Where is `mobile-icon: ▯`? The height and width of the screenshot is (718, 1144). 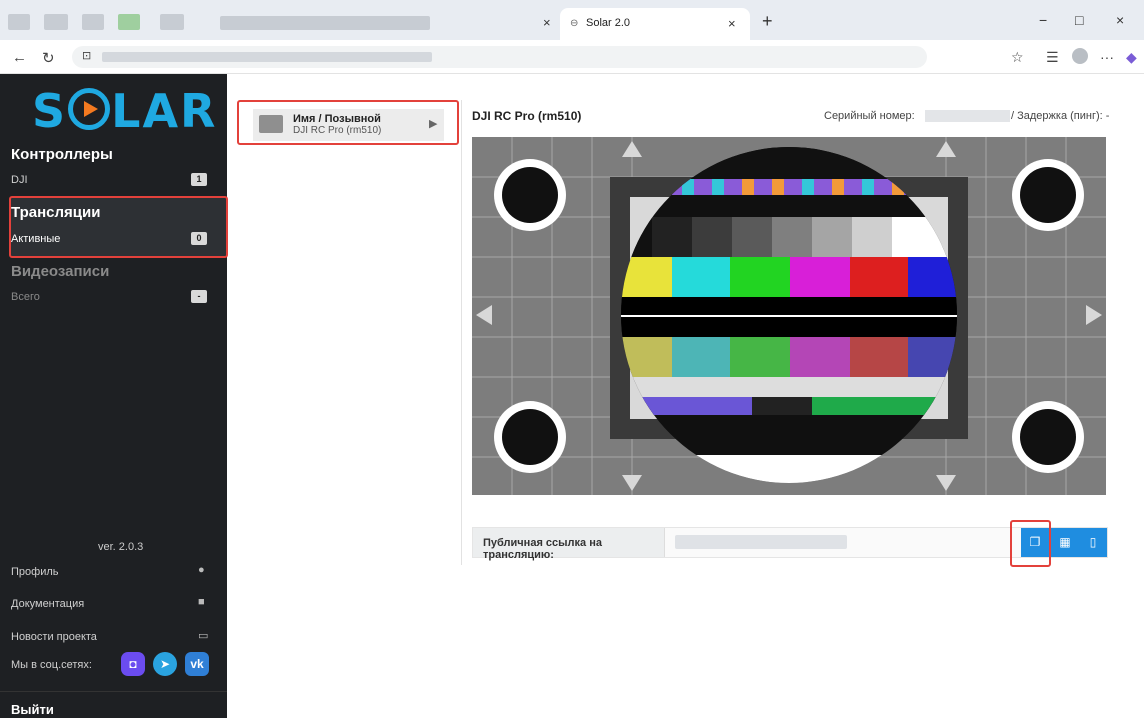 mobile-icon: ▯ is located at coordinates (1093, 542).